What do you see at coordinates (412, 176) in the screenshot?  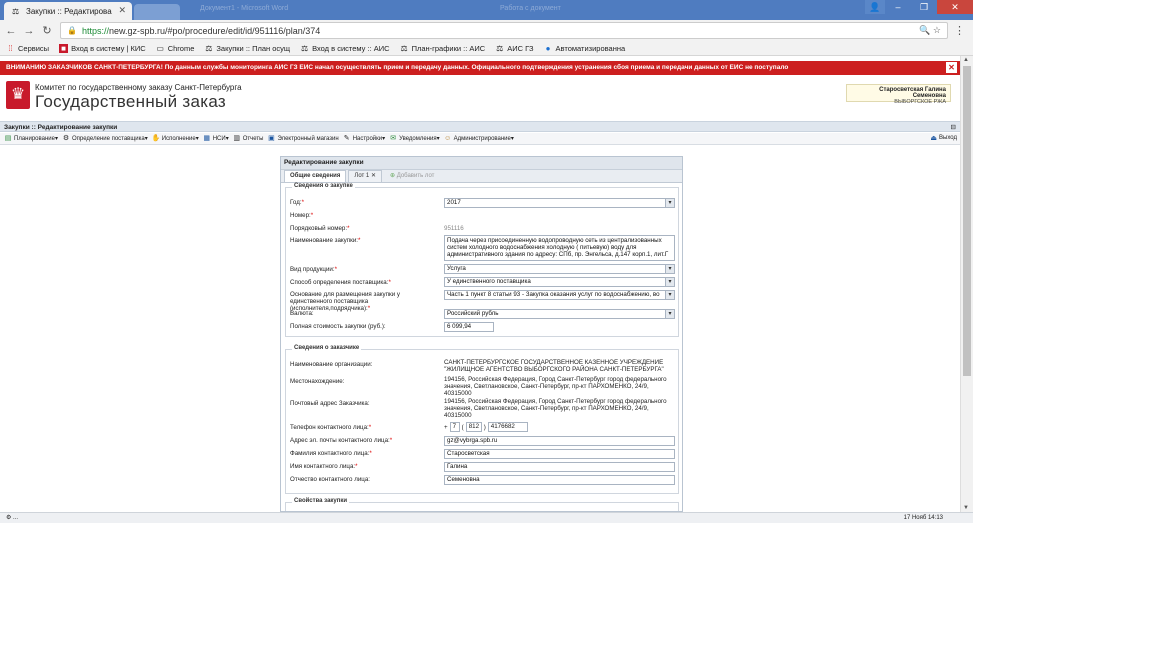 I see `add-lot-button: ⊕ Добавить лот` at bounding box center [412, 176].